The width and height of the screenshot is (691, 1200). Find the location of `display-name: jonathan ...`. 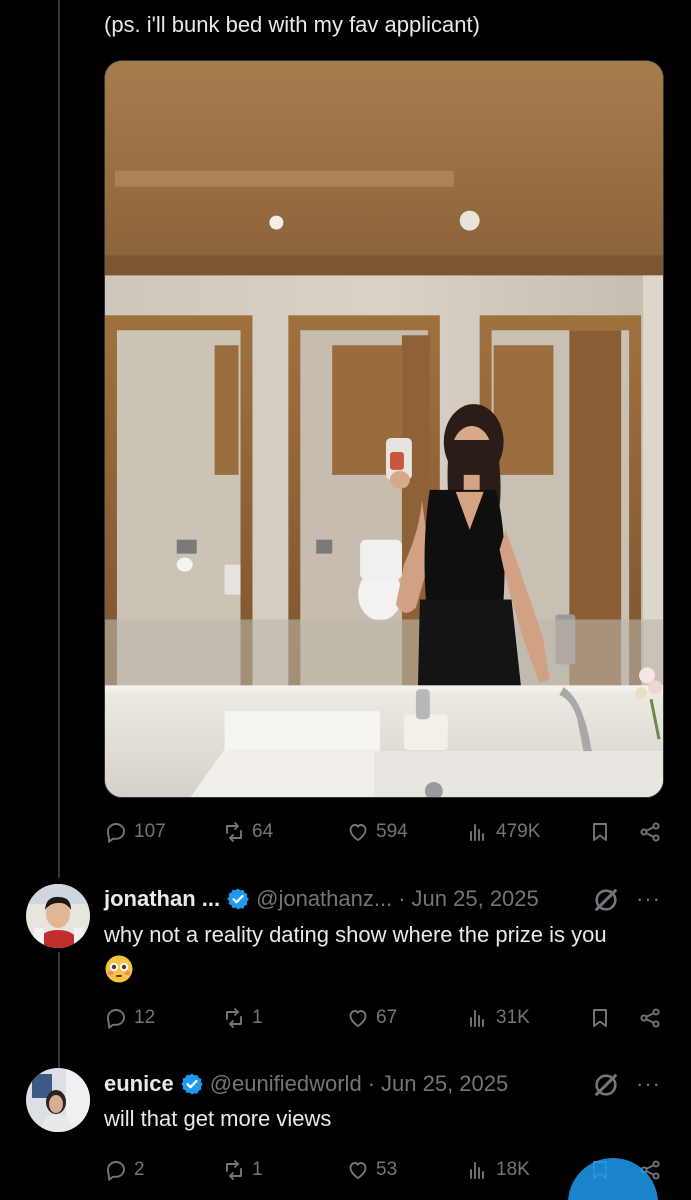

display-name: jonathan ... is located at coordinates (162, 899).